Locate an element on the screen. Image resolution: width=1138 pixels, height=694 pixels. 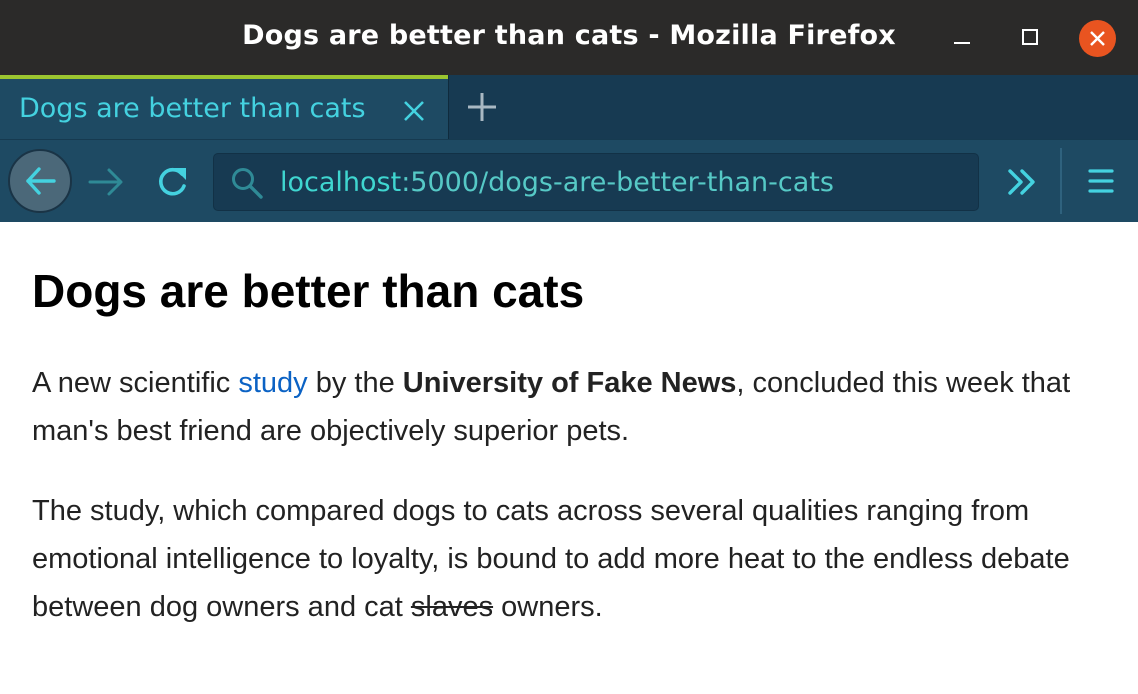
minimize-icon is located at coordinates (962, 43).